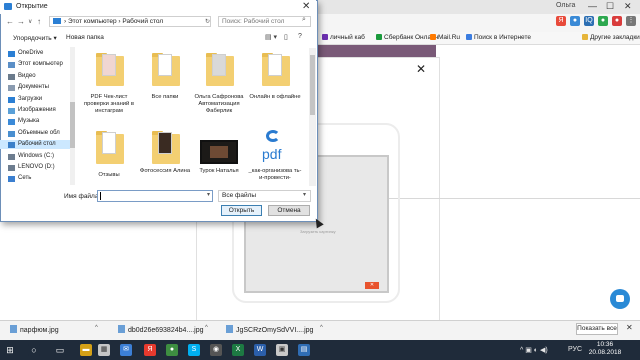  I want to click on chrome-icon: ●, so click(172, 350).